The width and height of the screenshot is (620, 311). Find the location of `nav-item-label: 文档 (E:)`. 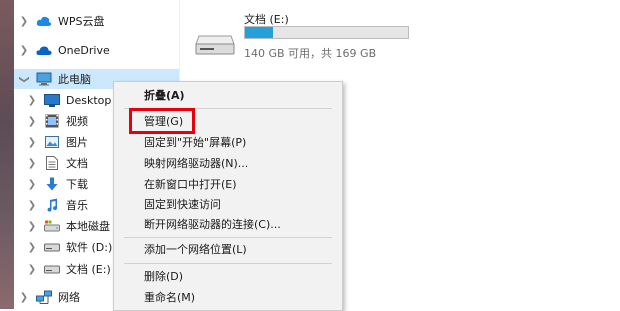

nav-item-label: 文档 (E:) is located at coordinates (88, 269).